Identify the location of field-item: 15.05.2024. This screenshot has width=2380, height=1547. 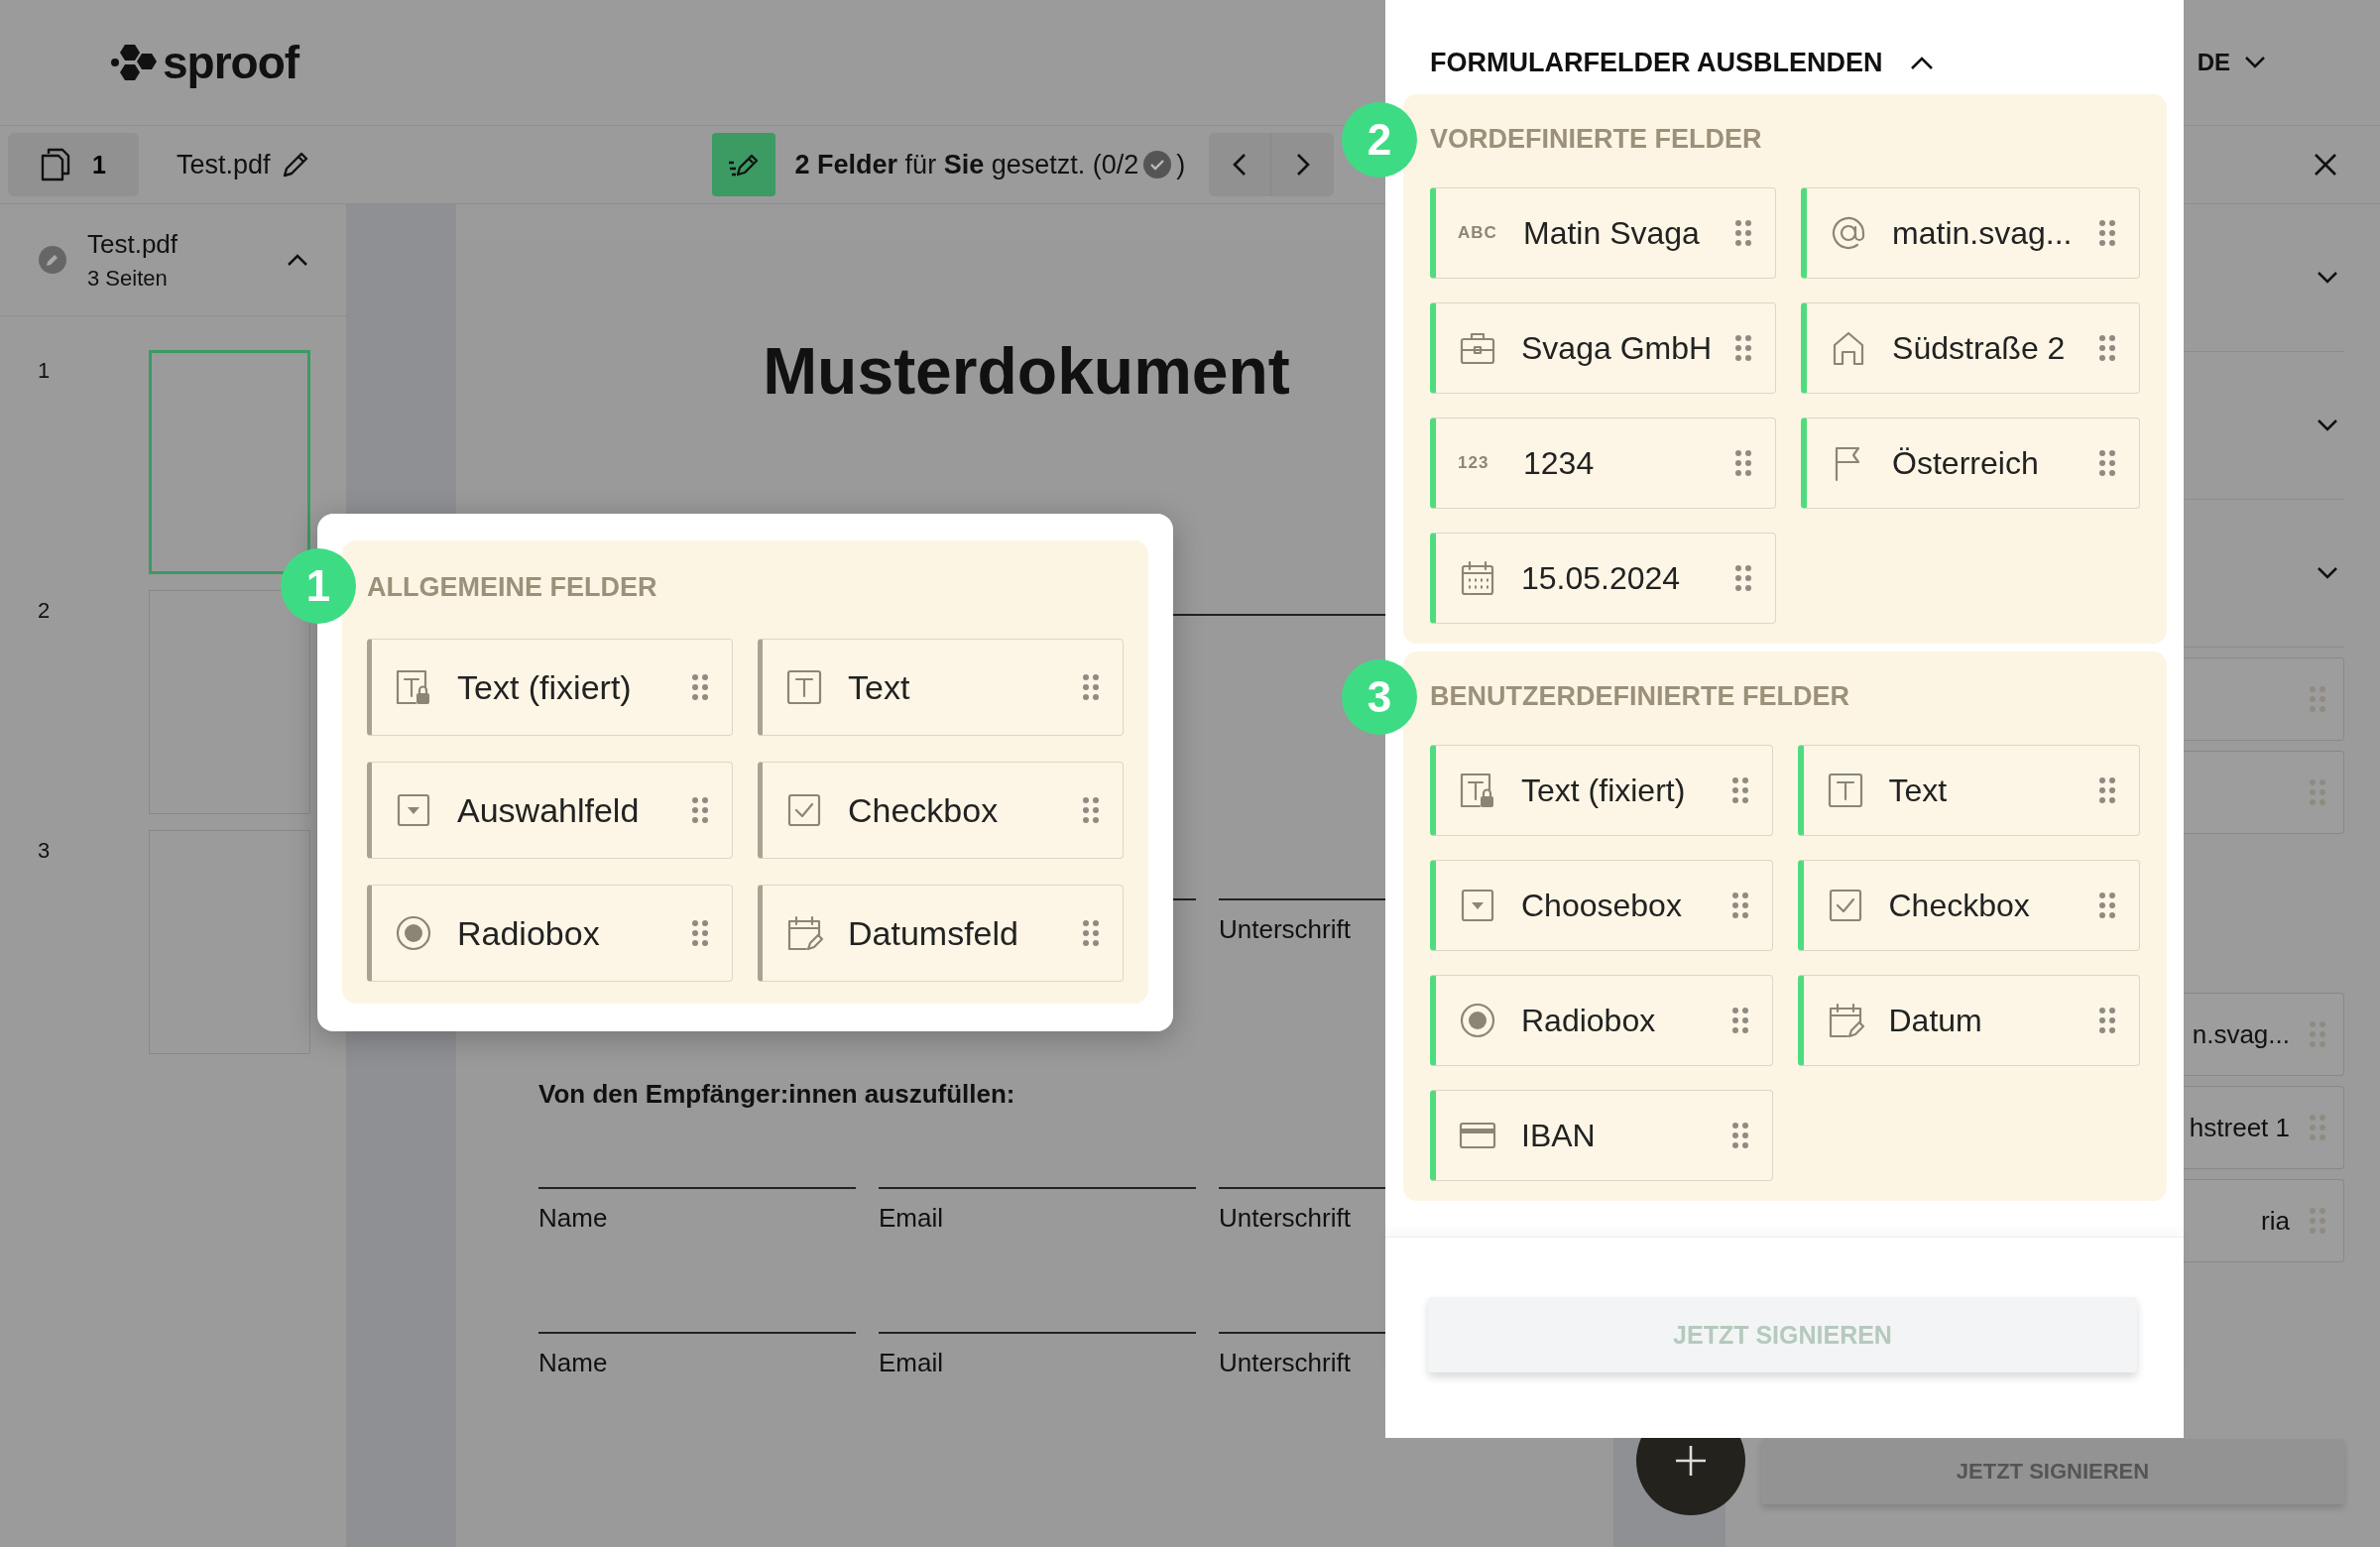
(1603, 578).